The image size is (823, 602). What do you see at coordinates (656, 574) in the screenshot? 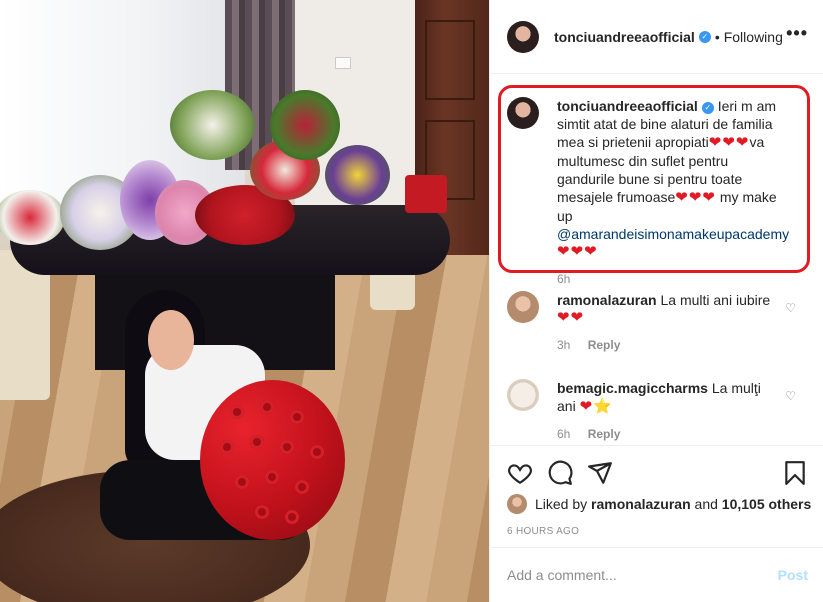
I see `add-comment-bar: Add a comment... Post` at bounding box center [656, 574].